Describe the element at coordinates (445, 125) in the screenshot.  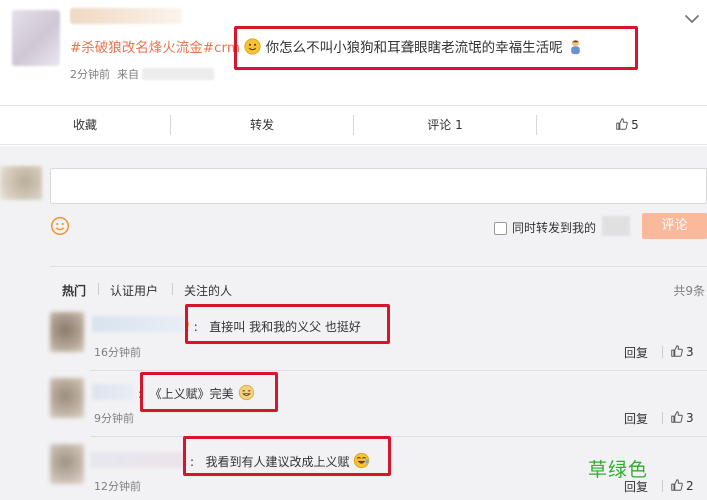
I see `comment-button: 评论 1` at that location.